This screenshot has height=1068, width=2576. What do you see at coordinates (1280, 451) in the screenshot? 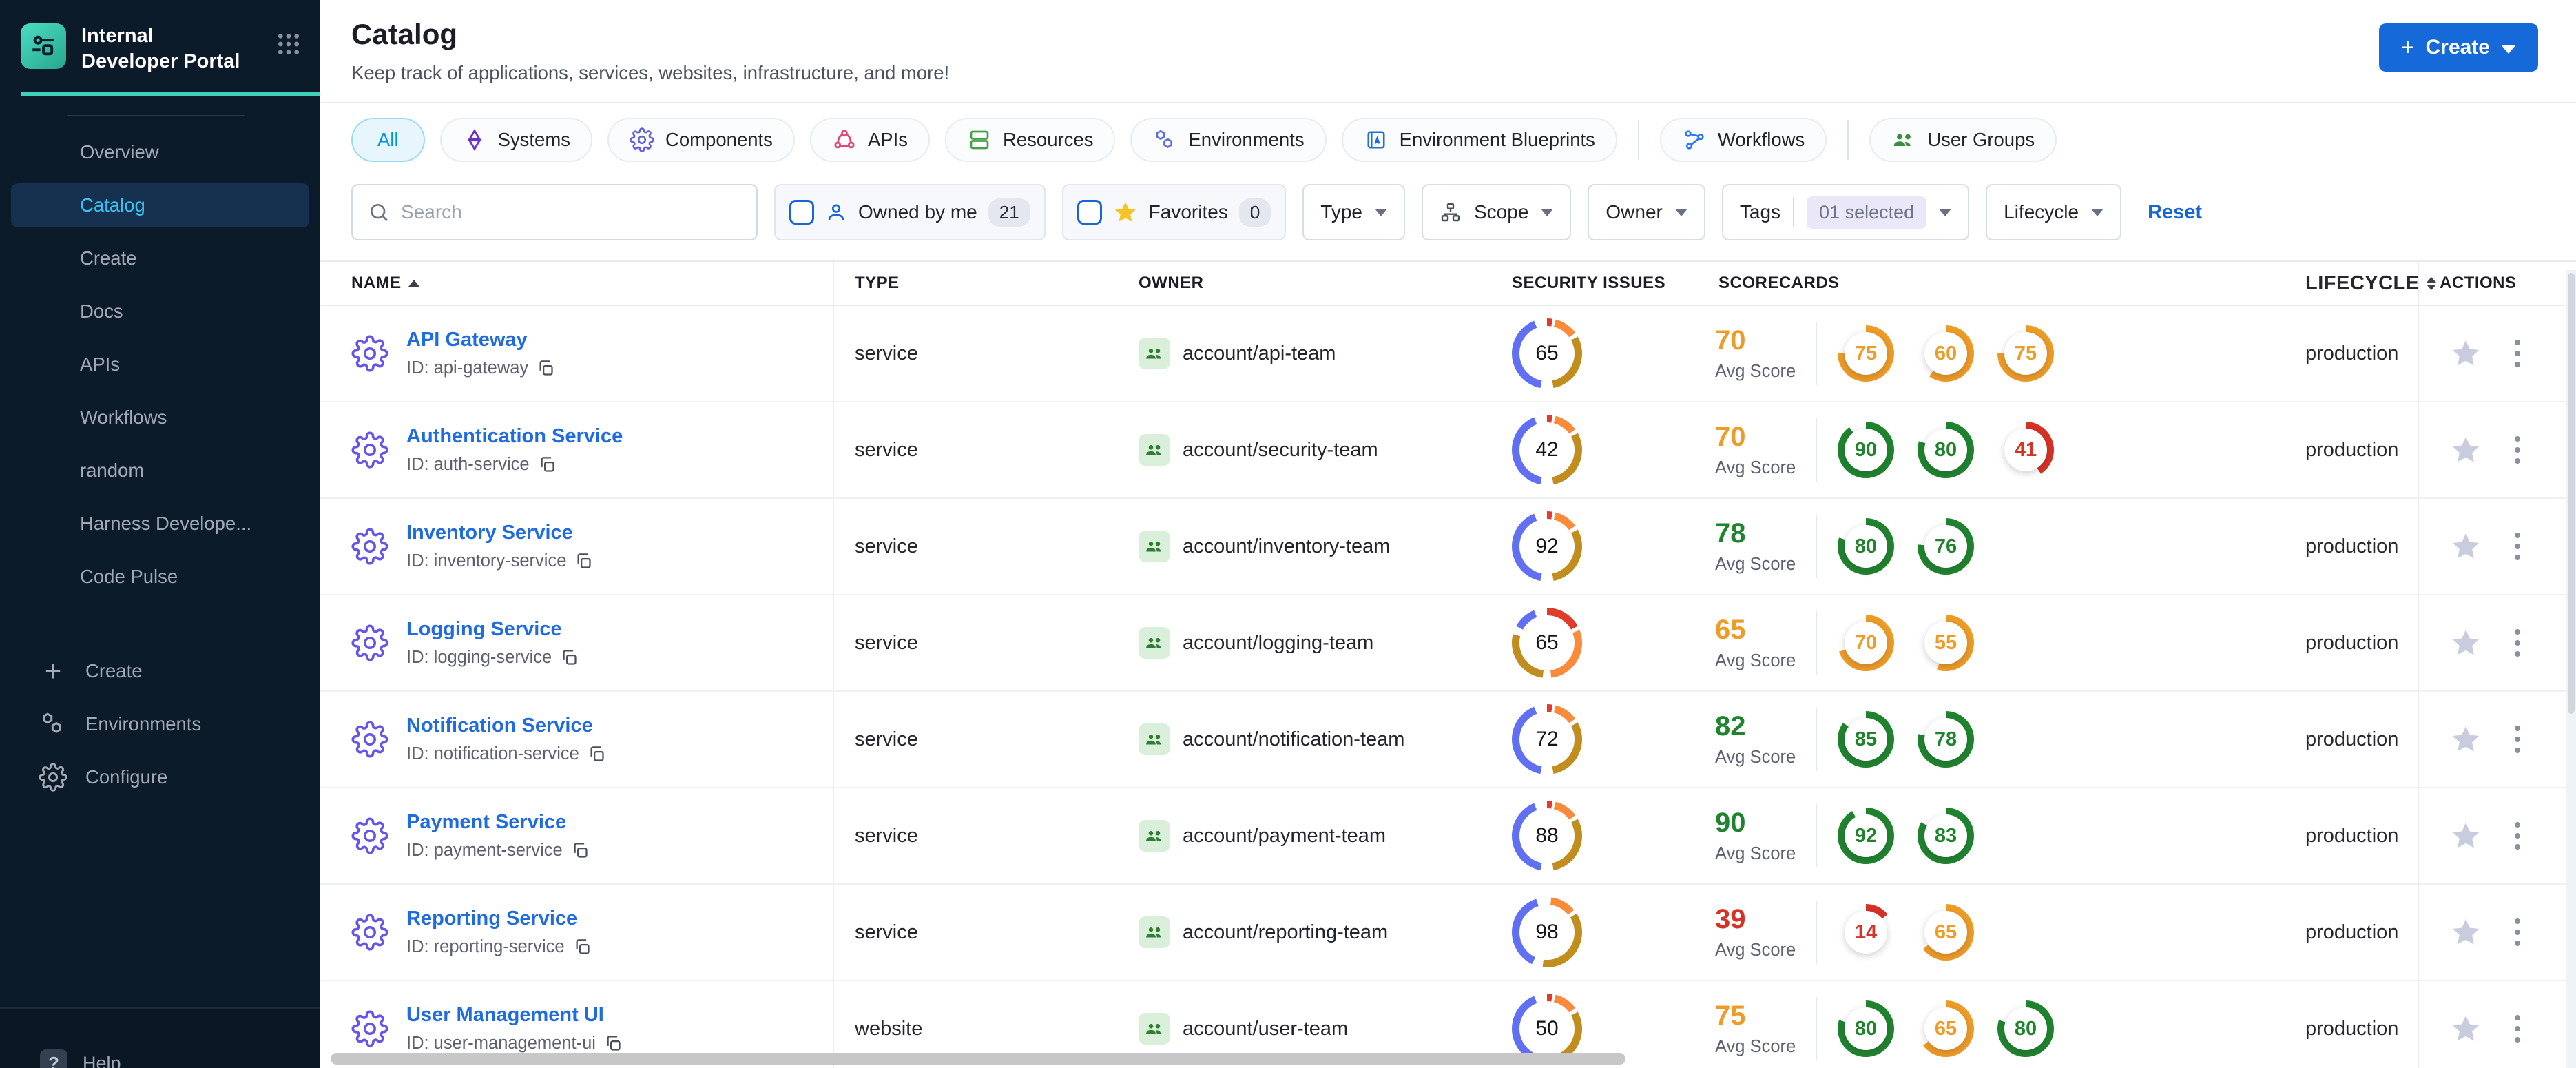
I see `owner-name: account/security-team` at bounding box center [1280, 451].